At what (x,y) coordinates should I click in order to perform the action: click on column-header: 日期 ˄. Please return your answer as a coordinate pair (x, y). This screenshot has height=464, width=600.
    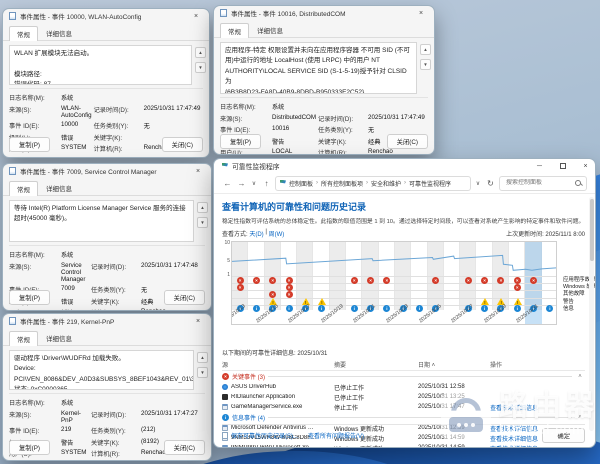
    Looking at the image, I should click on (454, 364).